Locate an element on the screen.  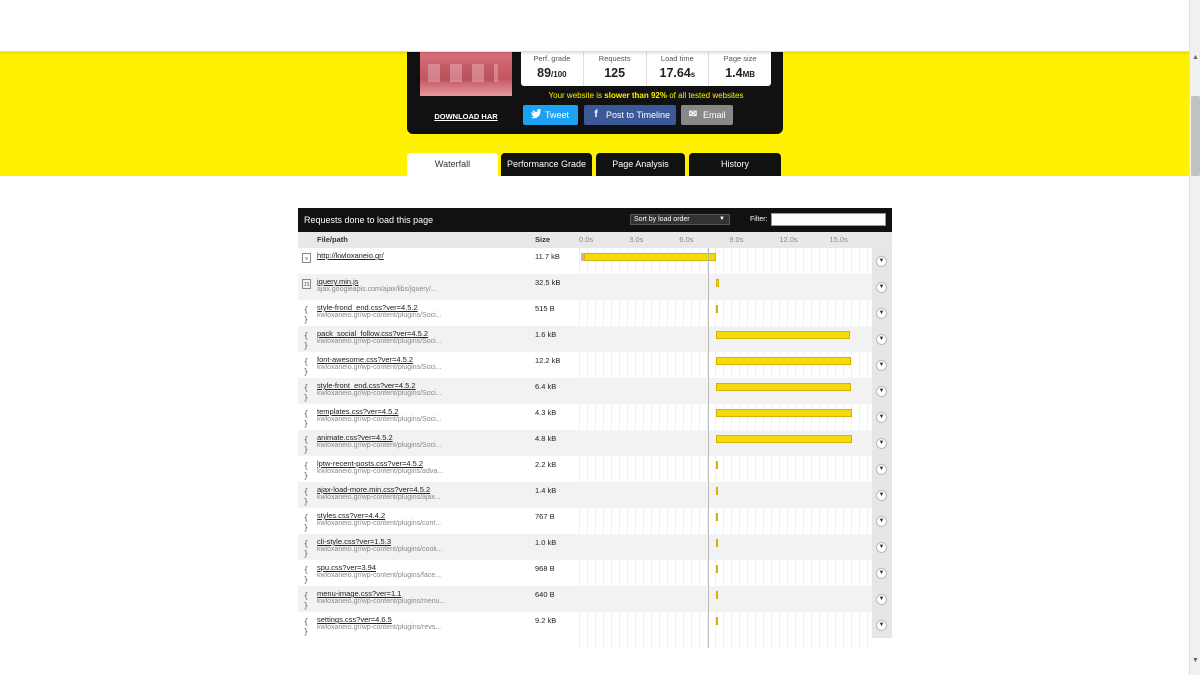
request-name-link: cli-style.css?ver=1.5.3 is located at coordinates (354, 541).